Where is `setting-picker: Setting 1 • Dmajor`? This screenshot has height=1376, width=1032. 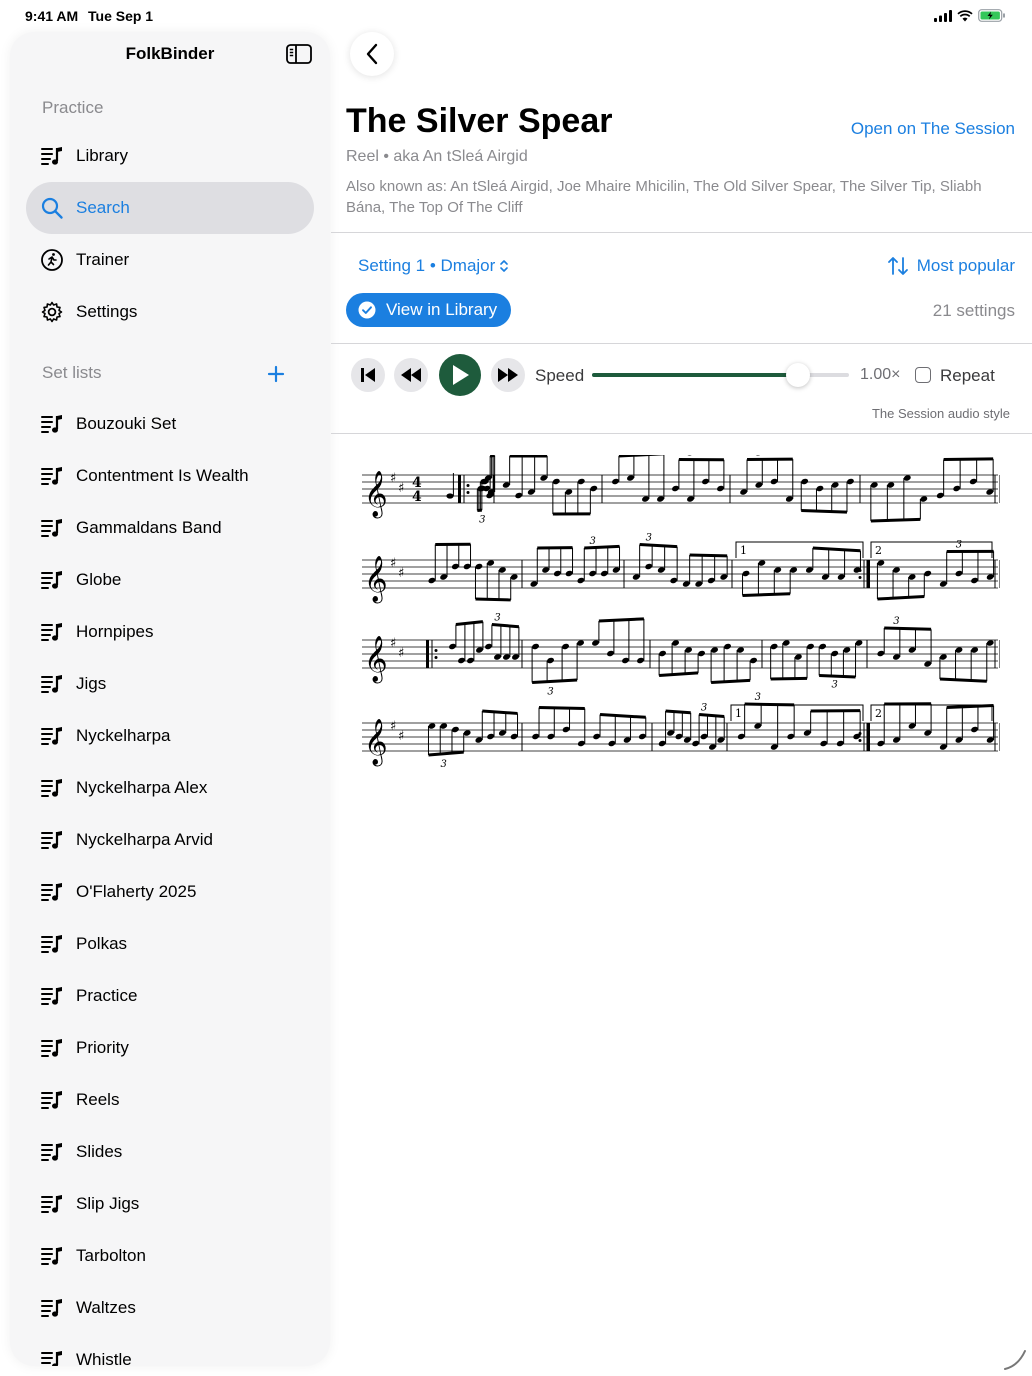 setting-picker: Setting 1 • Dmajor is located at coordinates (433, 266).